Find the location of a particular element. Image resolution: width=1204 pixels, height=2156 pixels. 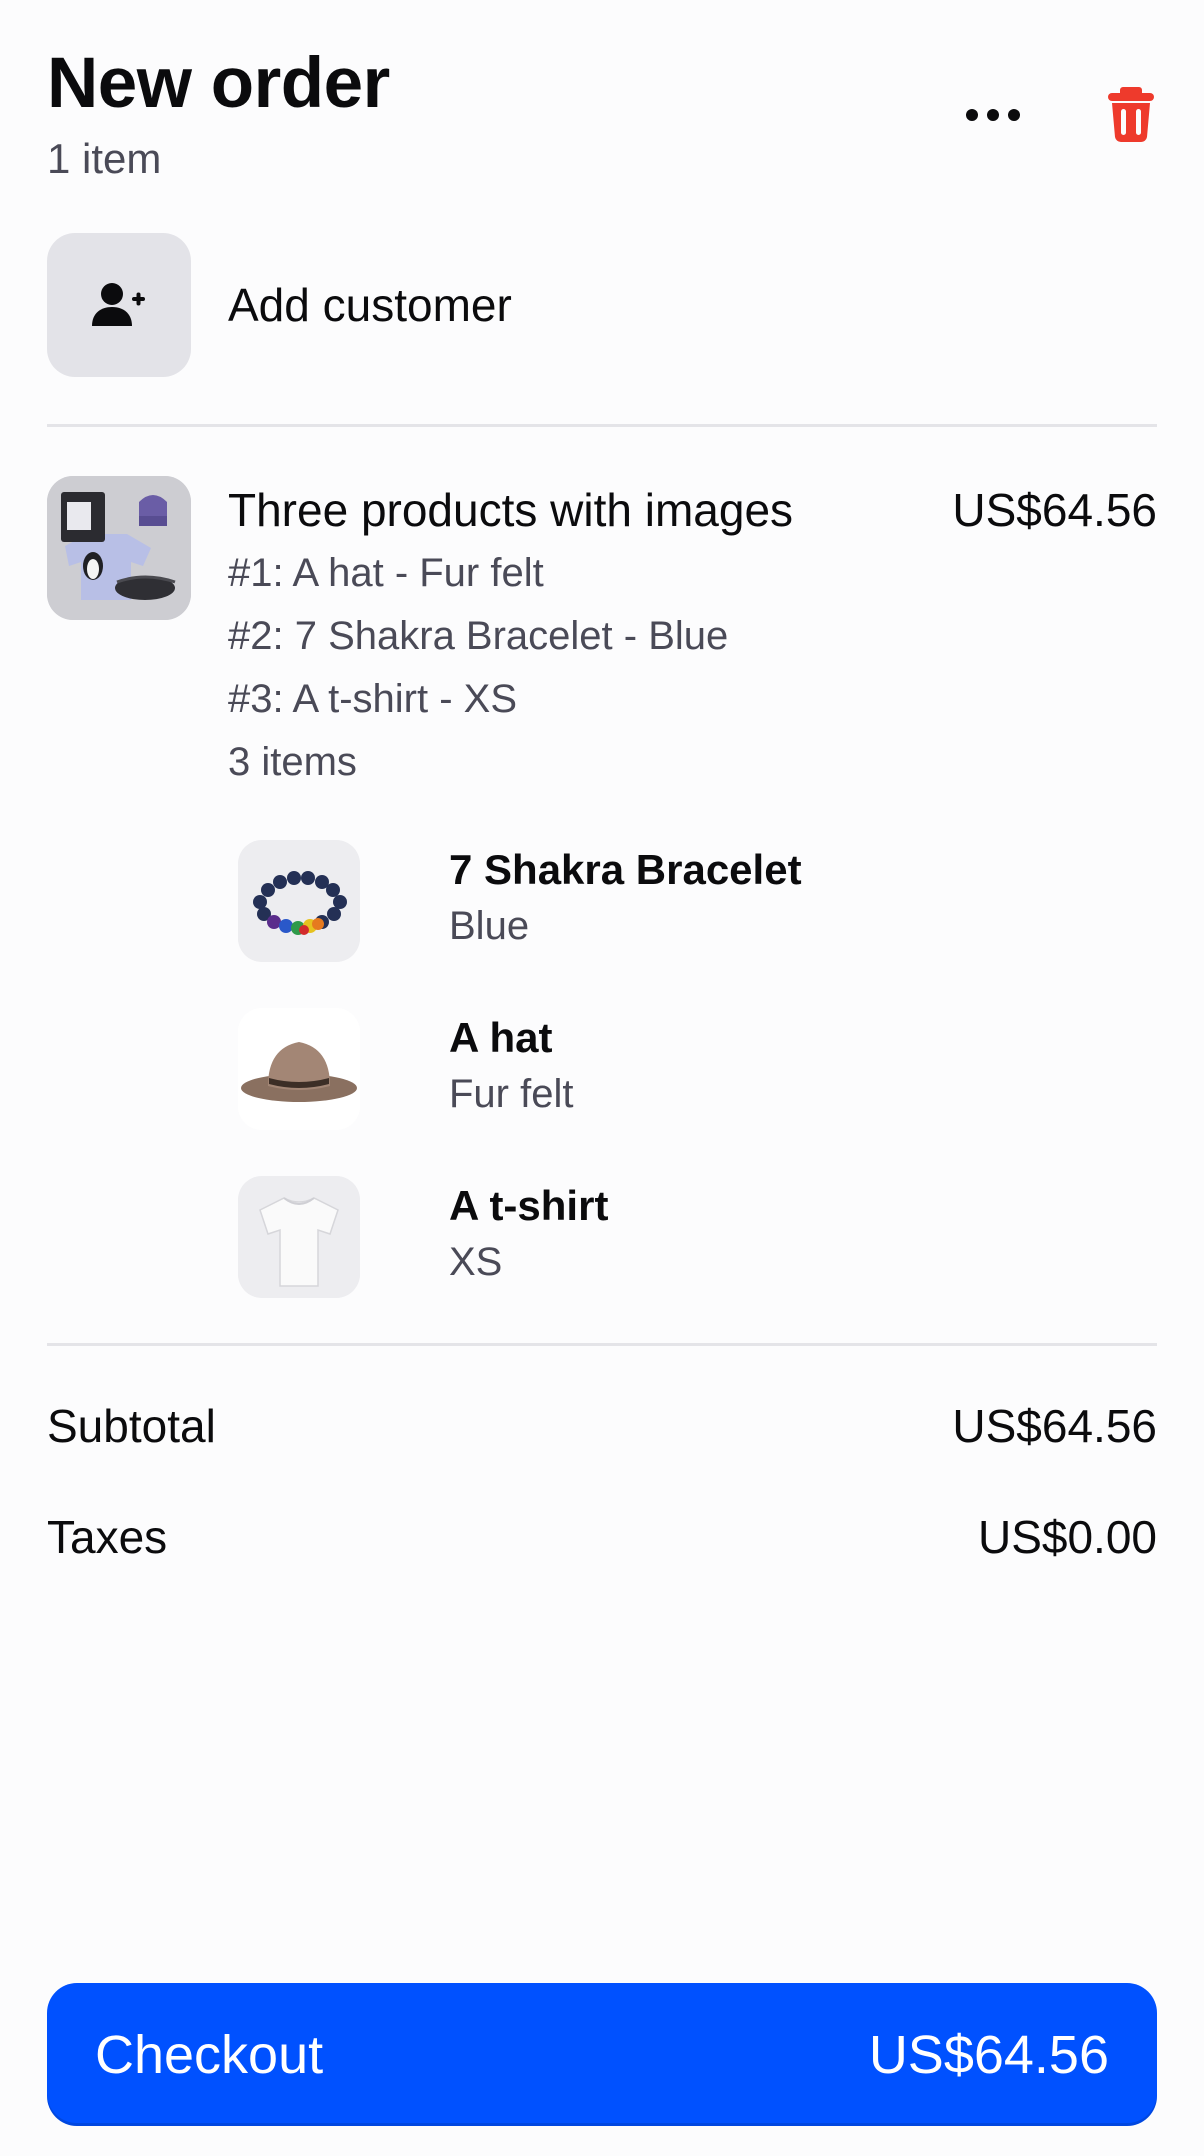

component-name: 7 Shakra Bracelet is located at coordinates (625, 869).